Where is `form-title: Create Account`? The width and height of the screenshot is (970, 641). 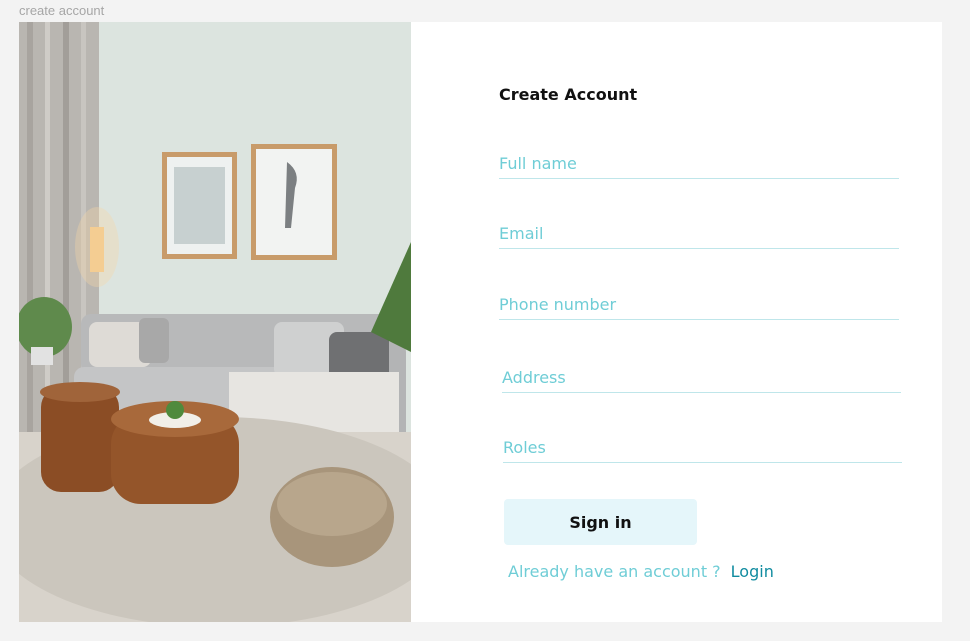 form-title: Create Account is located at coordinates (568, 94).